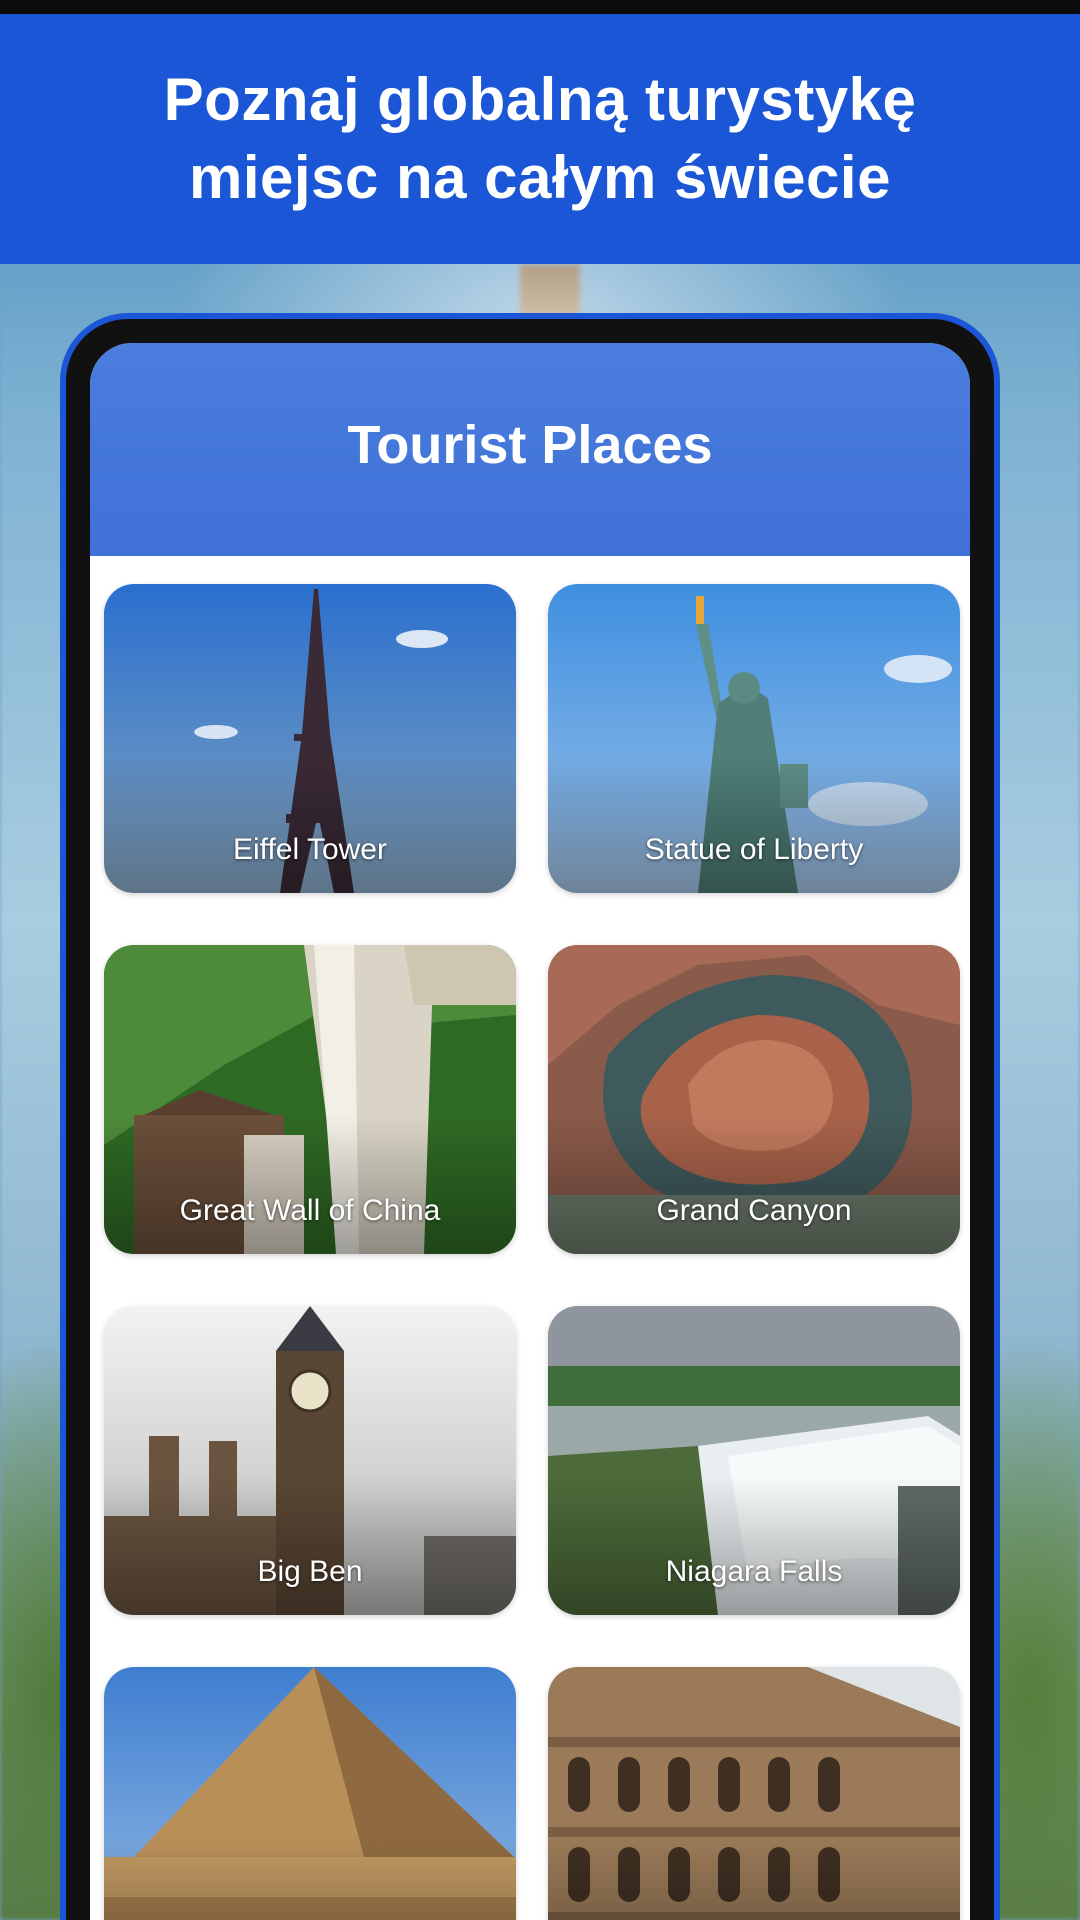 Image resolution: width=1080 pixels, height=1920 pixels. What do you see at coordinates (310, 1210) in the screenshot?
I see `place-label: Great Wall of China` at bounding box center [310, 1210].